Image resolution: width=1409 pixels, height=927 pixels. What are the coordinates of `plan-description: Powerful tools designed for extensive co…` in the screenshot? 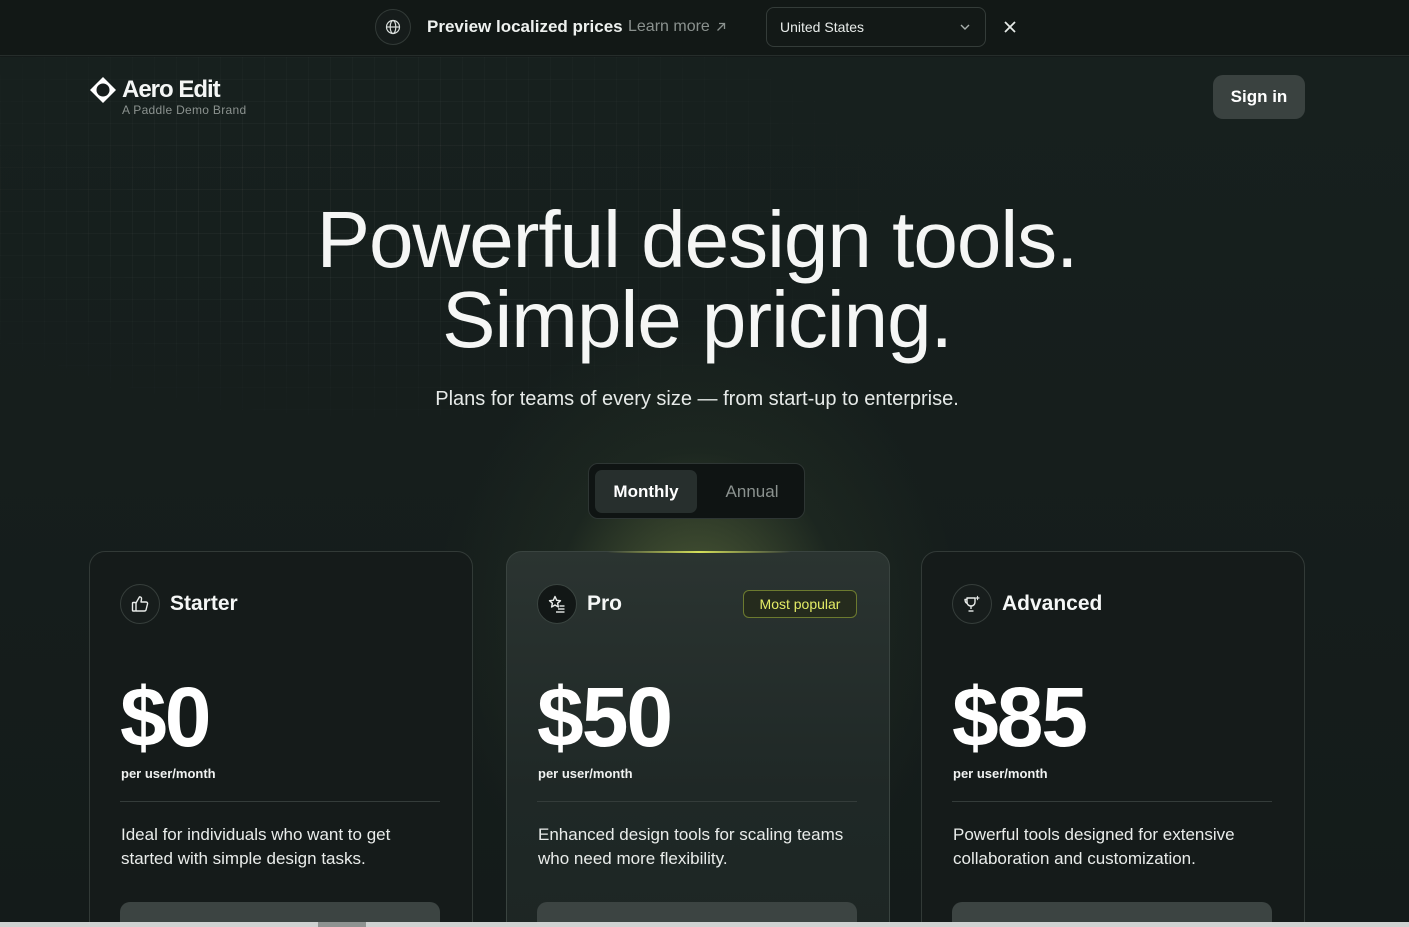 It's located at (1094, 846).